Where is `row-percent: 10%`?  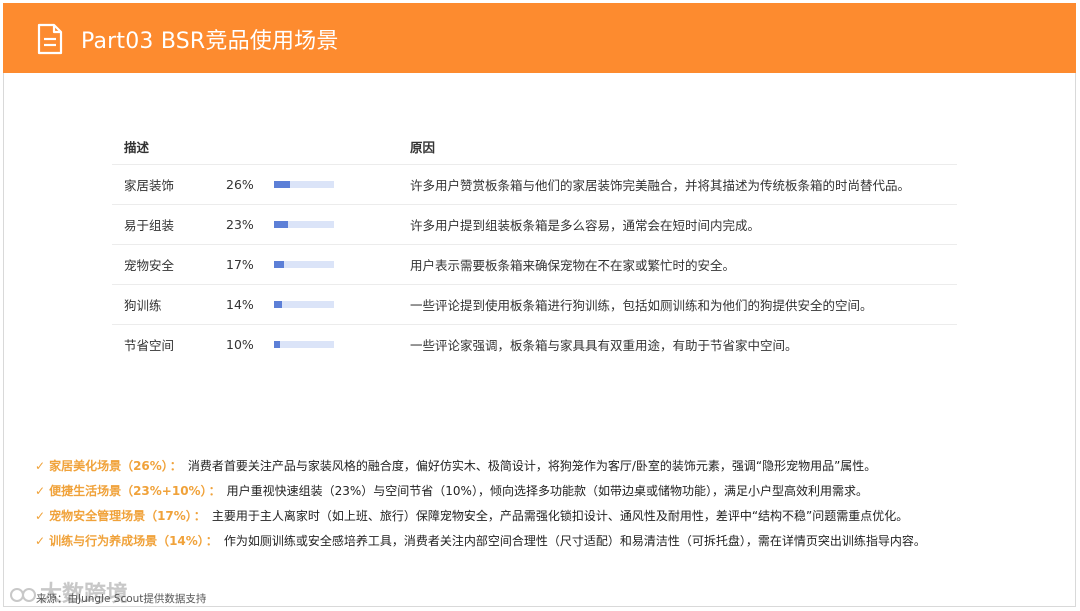 row-percent: 10% is located at coordinates (240, 344).